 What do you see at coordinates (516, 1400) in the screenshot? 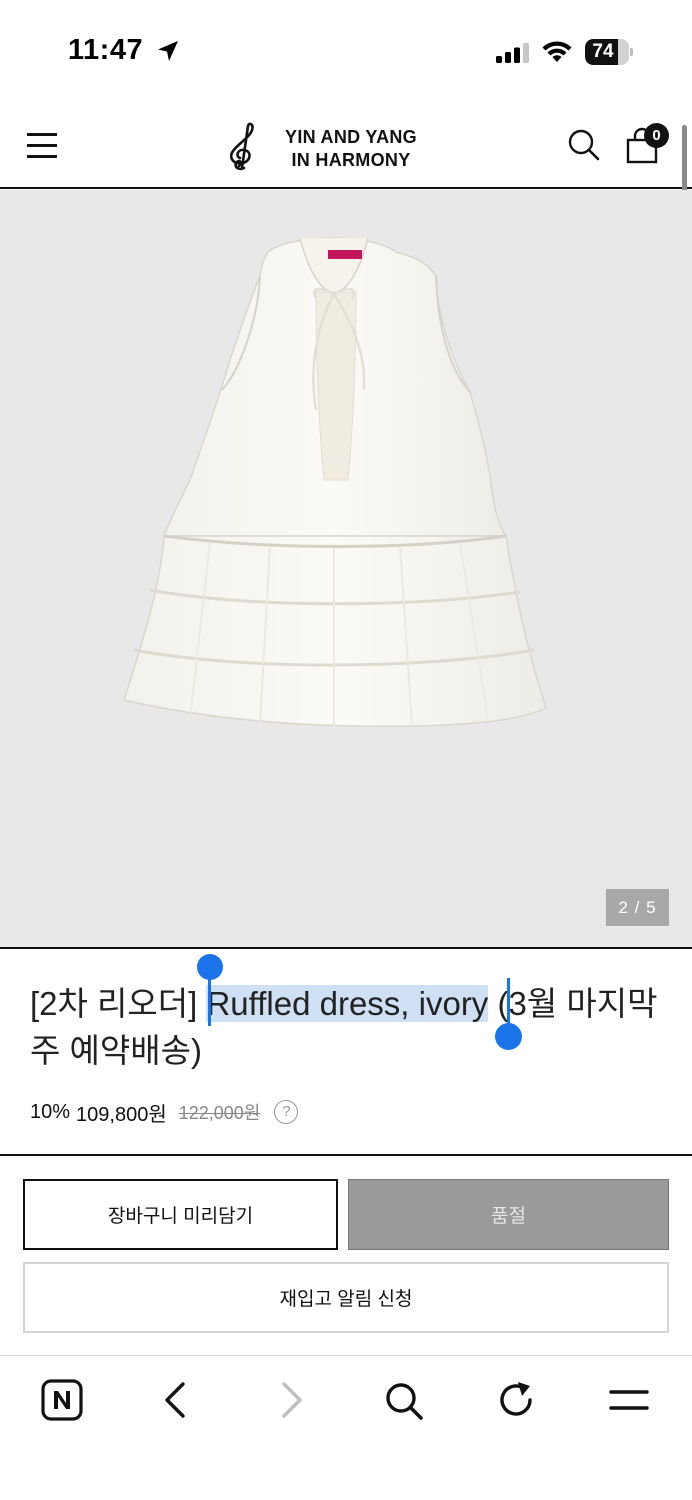
I see `reload-icon` at bounding box center [516, 1400].